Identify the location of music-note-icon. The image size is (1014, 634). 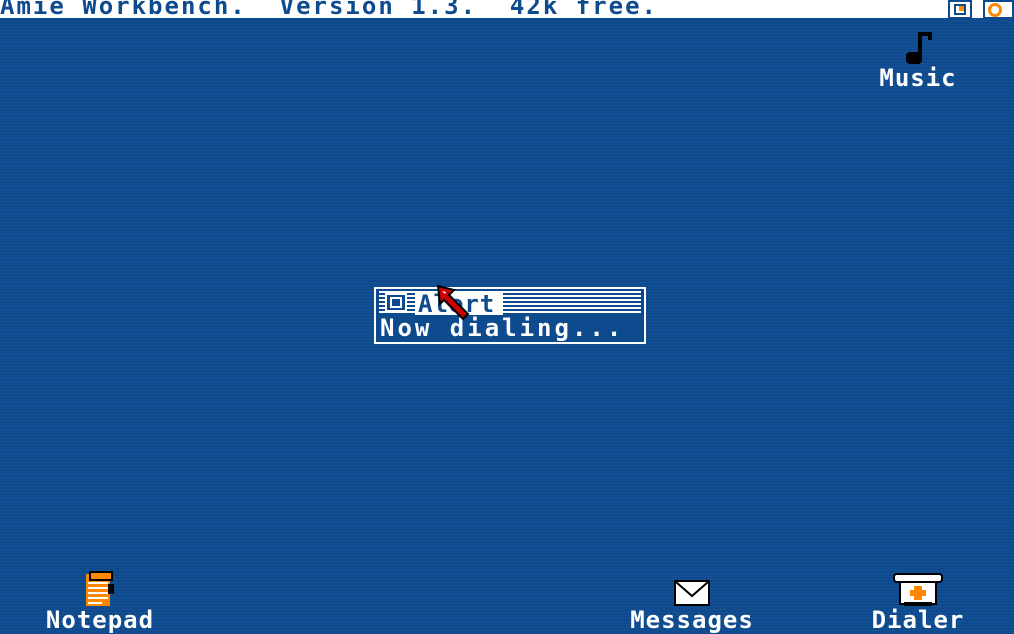
(919, 48).